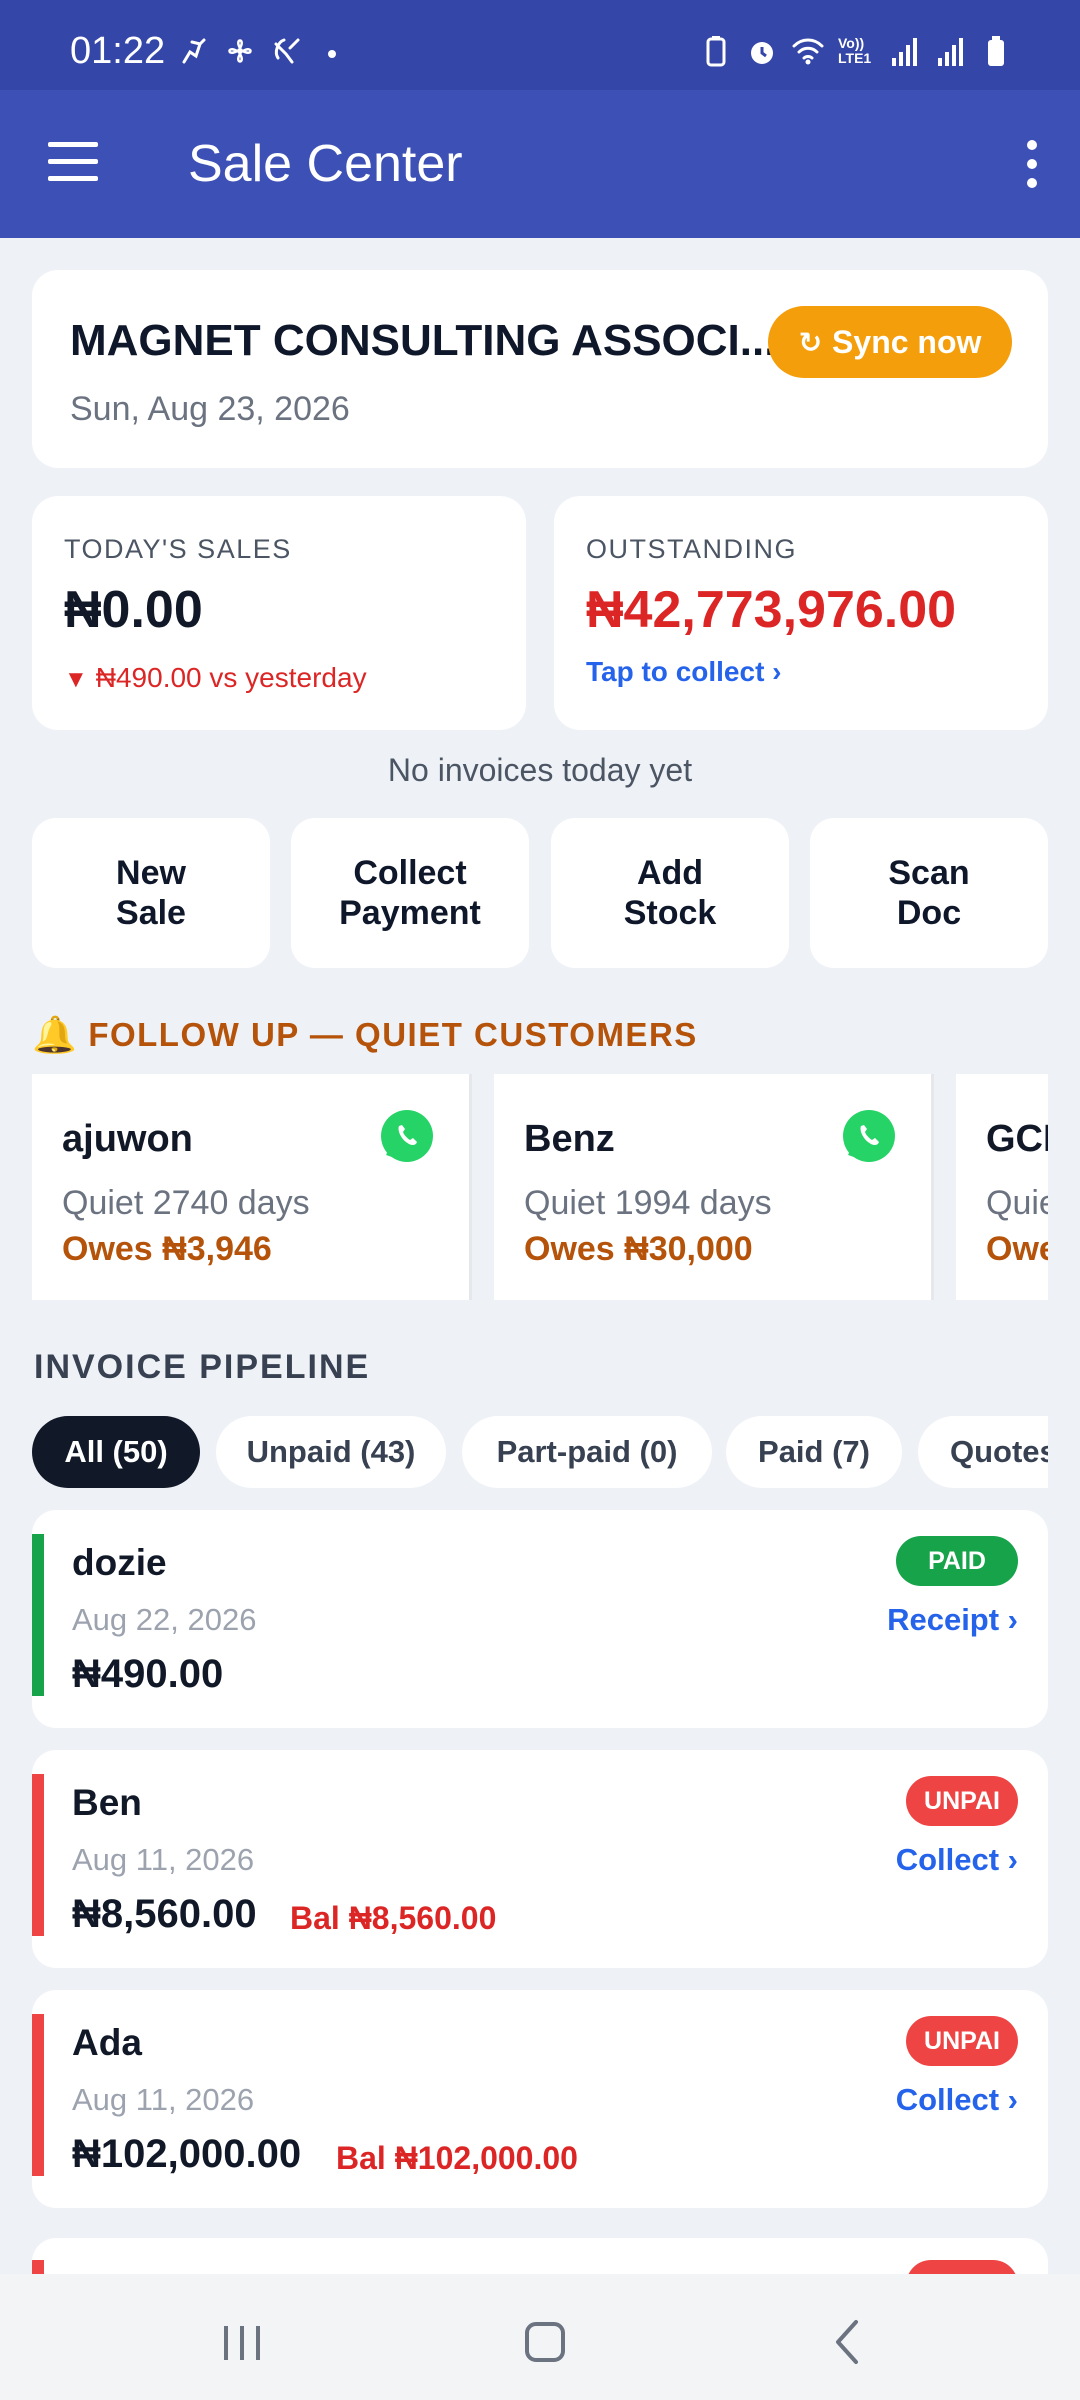 This screenshot has height=2400, width=1080. I want to click on fan-icon, so click(240, 51).